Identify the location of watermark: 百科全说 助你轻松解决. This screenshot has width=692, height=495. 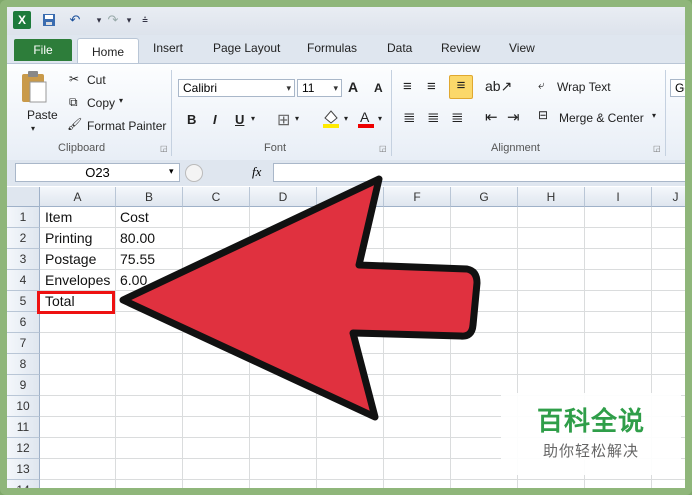
(591, 434).